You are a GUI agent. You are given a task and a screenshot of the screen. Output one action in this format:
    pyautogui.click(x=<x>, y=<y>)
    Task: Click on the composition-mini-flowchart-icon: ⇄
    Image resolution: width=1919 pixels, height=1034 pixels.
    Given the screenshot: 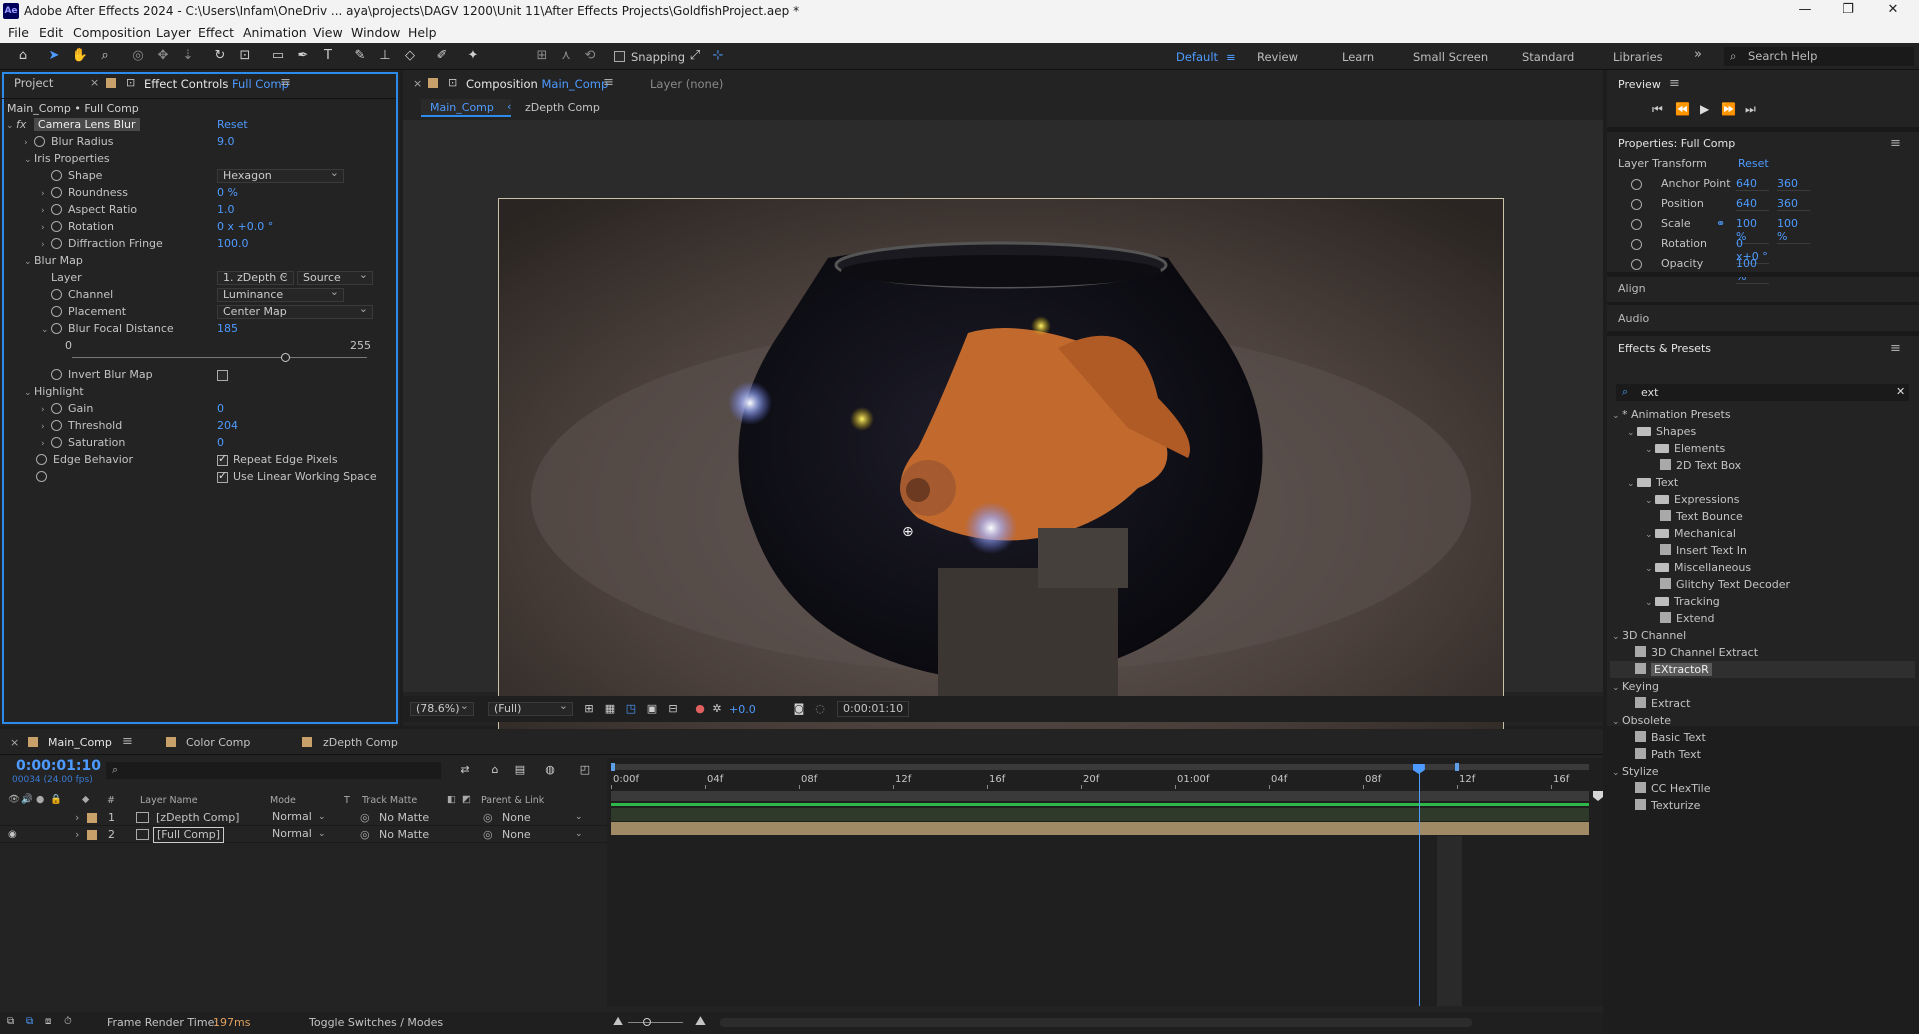 What is the action you would take?
    pyautogui.click(x=465, y=770)
    